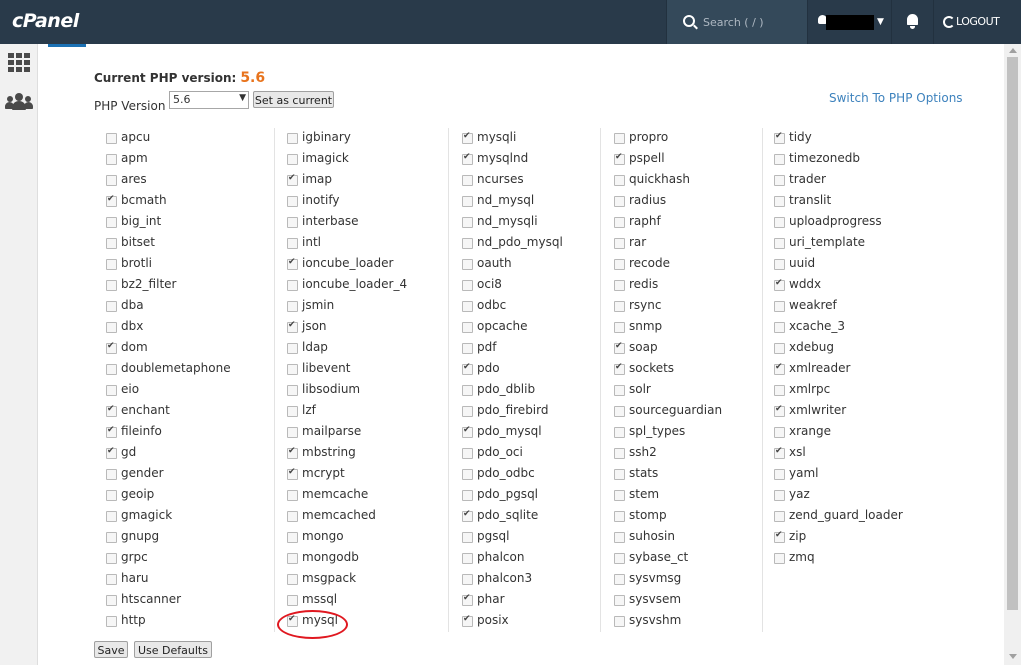 This screenshot has height=665, width=1021. Describe the element at coordinates (181, 287) in the screenshot. I see `extension-bz2_filter: bz2_filter` at that location.